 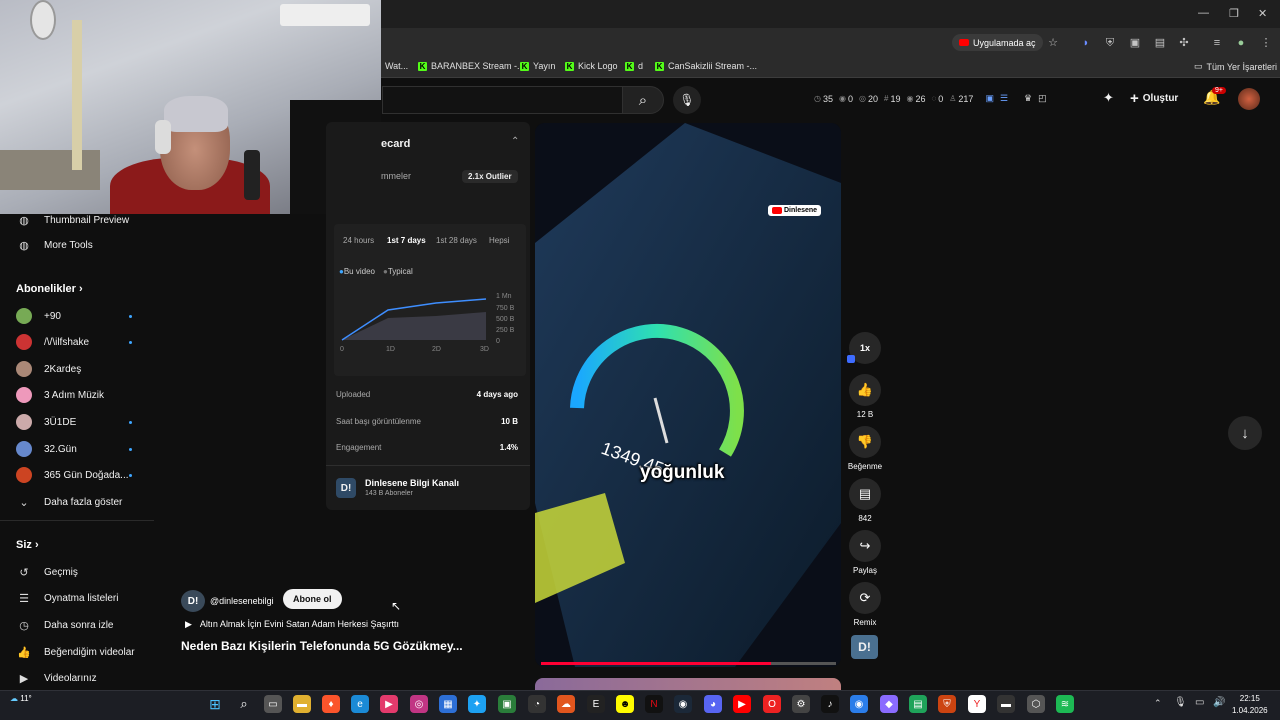 I want to click on range-tab-24h: 24 hours, so click(x=358, y=240).